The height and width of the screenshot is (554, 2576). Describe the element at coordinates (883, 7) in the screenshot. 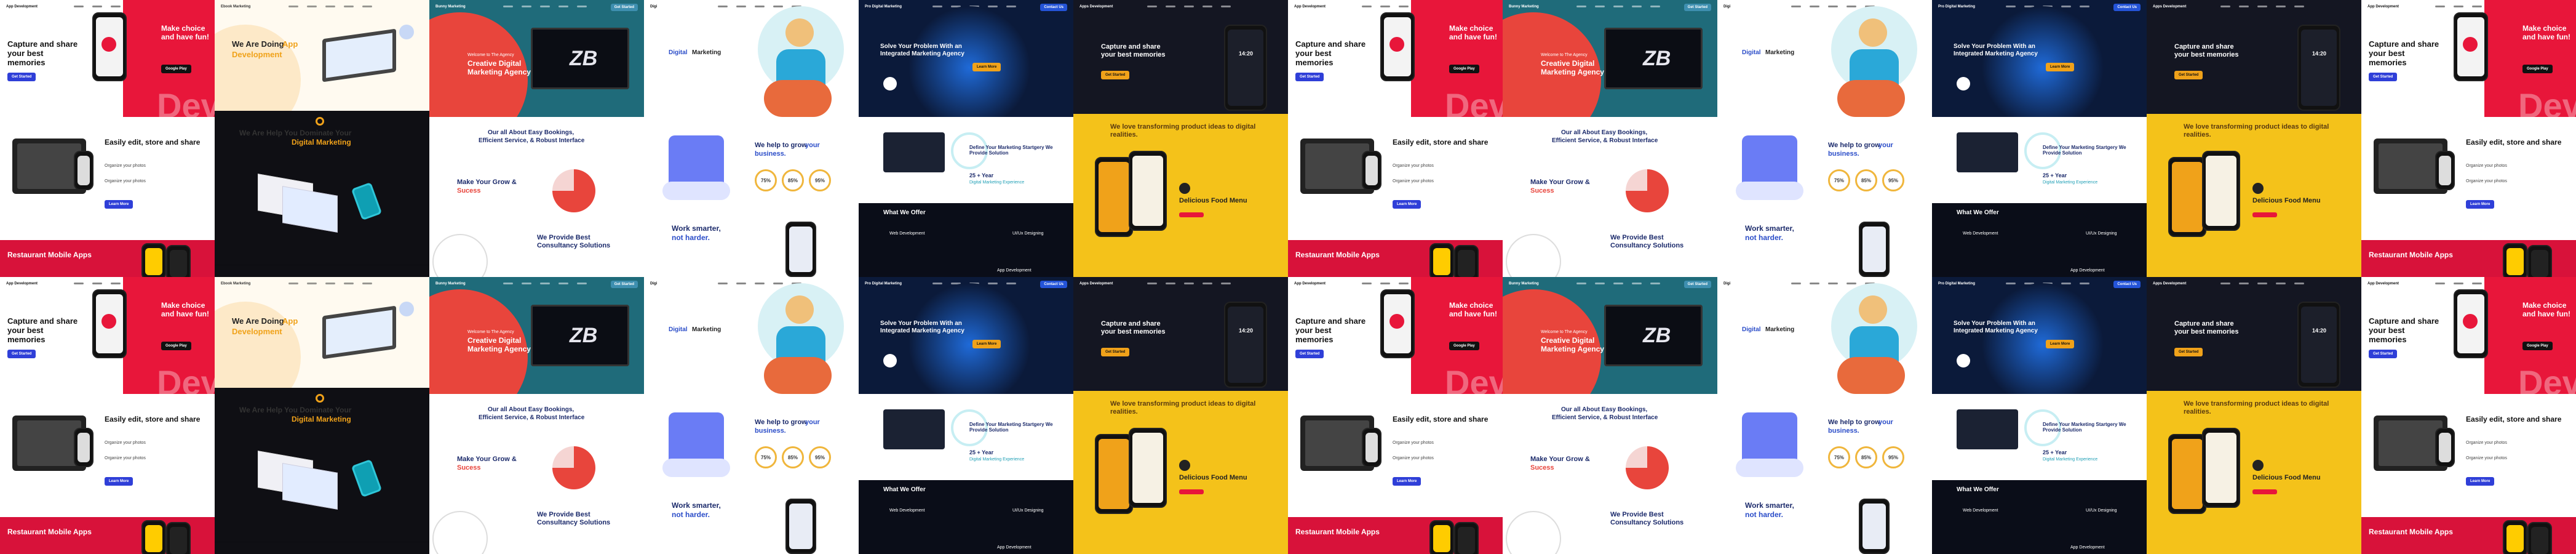

I see `site-logo: Pro Digital Marketing` at that location.